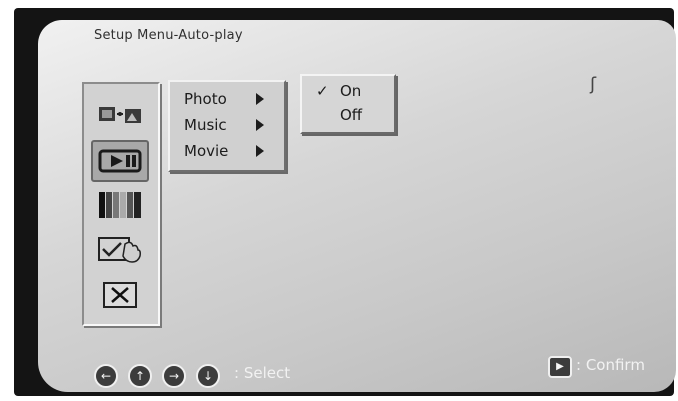 The width and height of the screenshot is (678, 401). What do you see at coordinates (120, 161) in the screenshot?
I see `auto-play-icon` at bounding box center [120, 161].